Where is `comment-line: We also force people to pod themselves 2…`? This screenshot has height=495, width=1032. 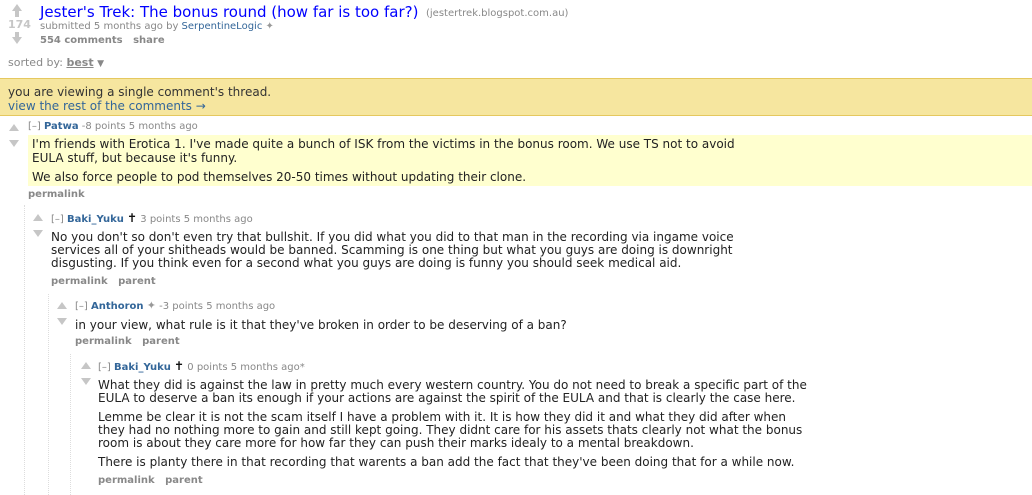
comment-line: We also force people to pod themselves 2… is located at coordinates (279, 177).